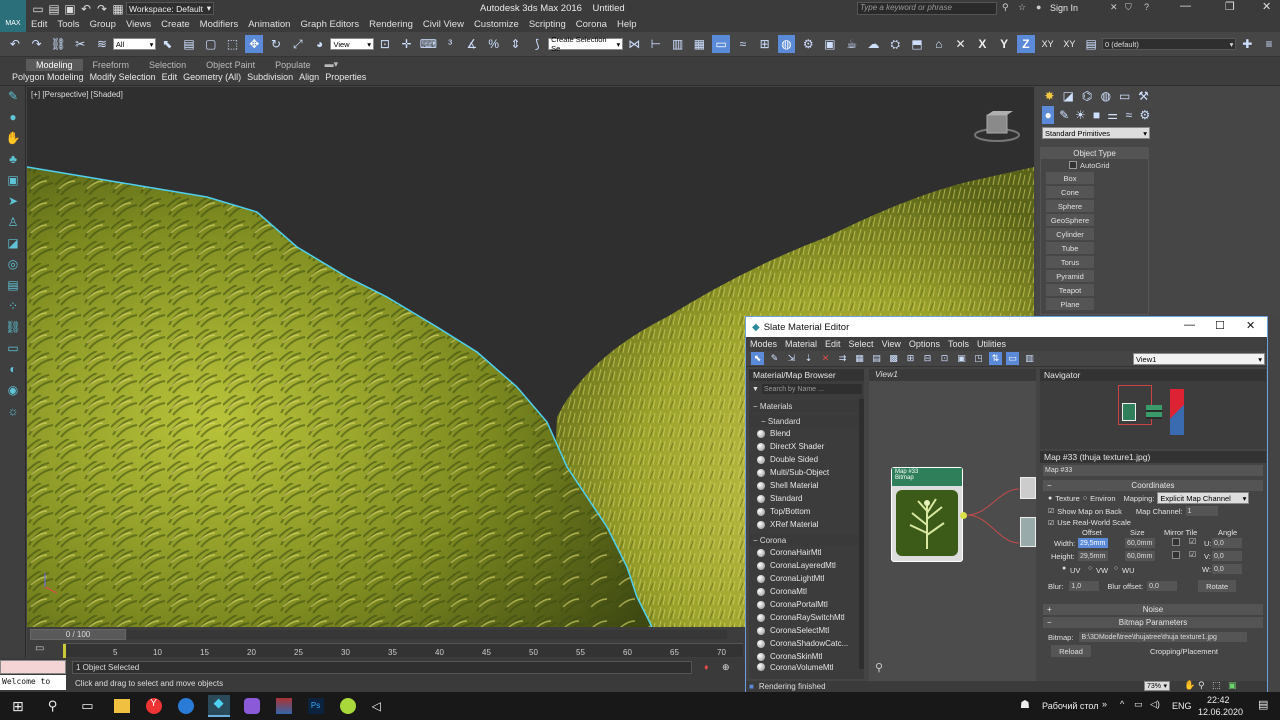 This screenshot has height=720, width=1280. I want to click on w-angle-input: 0,0, so click(1227, 569).